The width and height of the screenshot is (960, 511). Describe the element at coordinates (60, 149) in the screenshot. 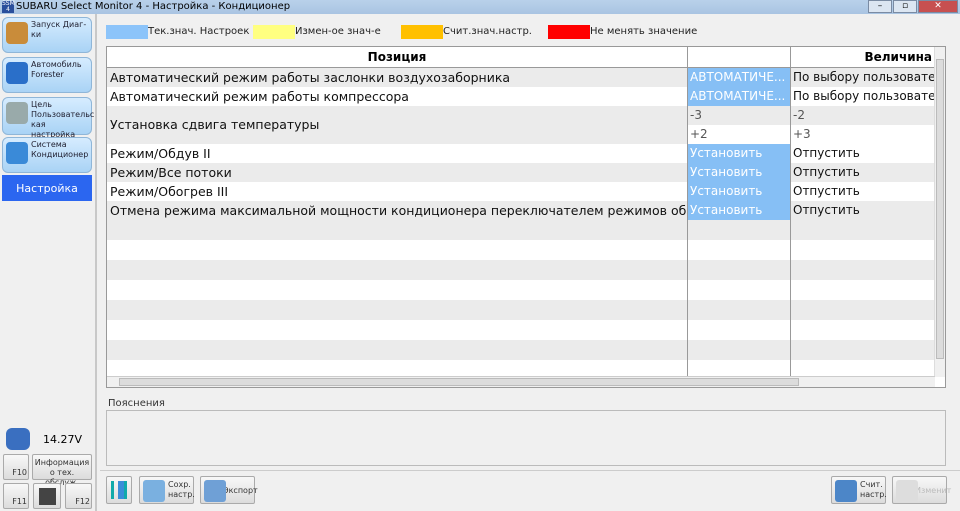

I see `nav-label: Система Кондиционер` at that location.